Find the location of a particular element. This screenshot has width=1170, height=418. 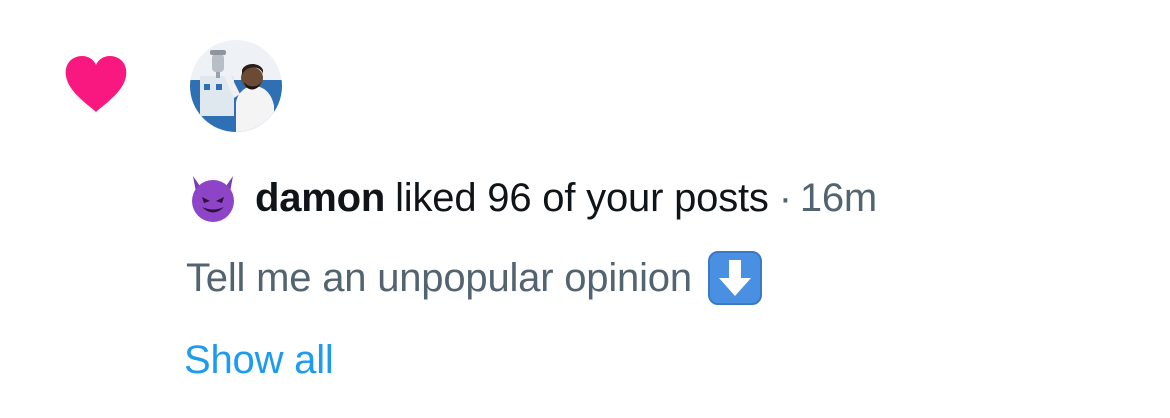

timestamp: · 16m is located at coordinates (828, 198).